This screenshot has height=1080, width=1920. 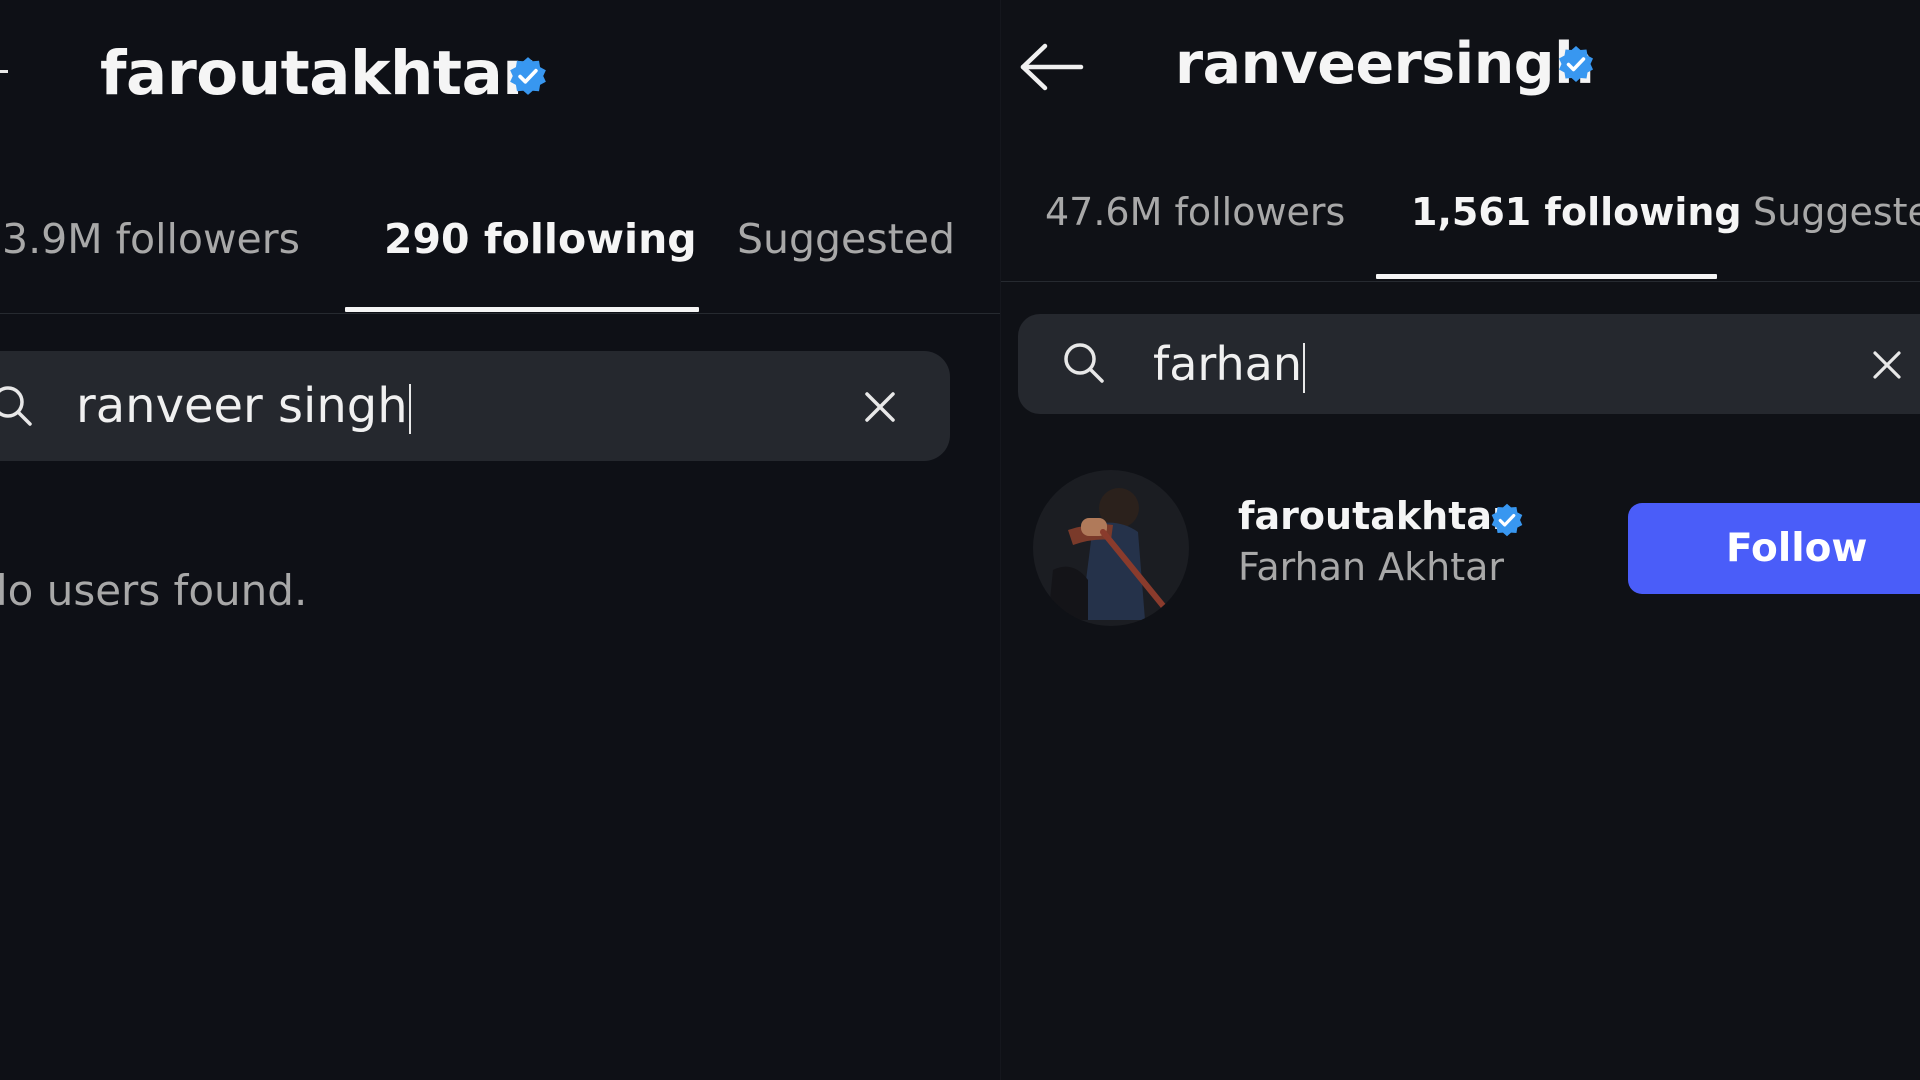 I want to click on tab-suggested: Suggested, so click(x=846, y=239).